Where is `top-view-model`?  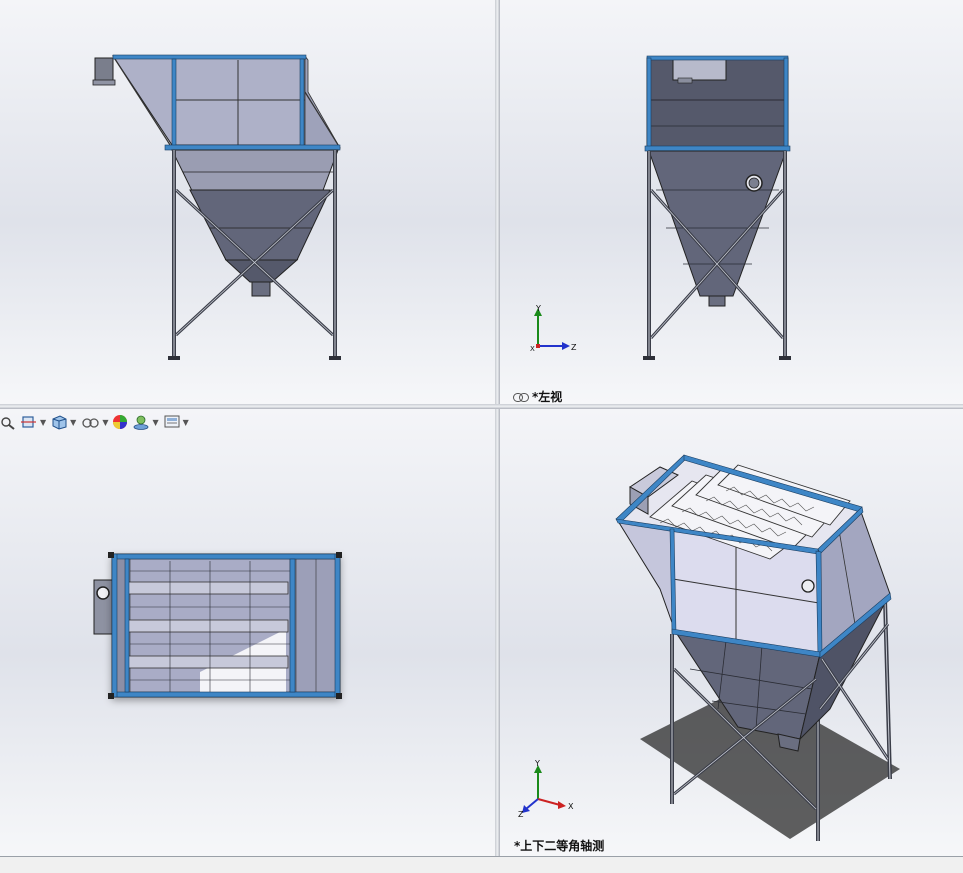
top-view-model is located at coordinates (217, 625).